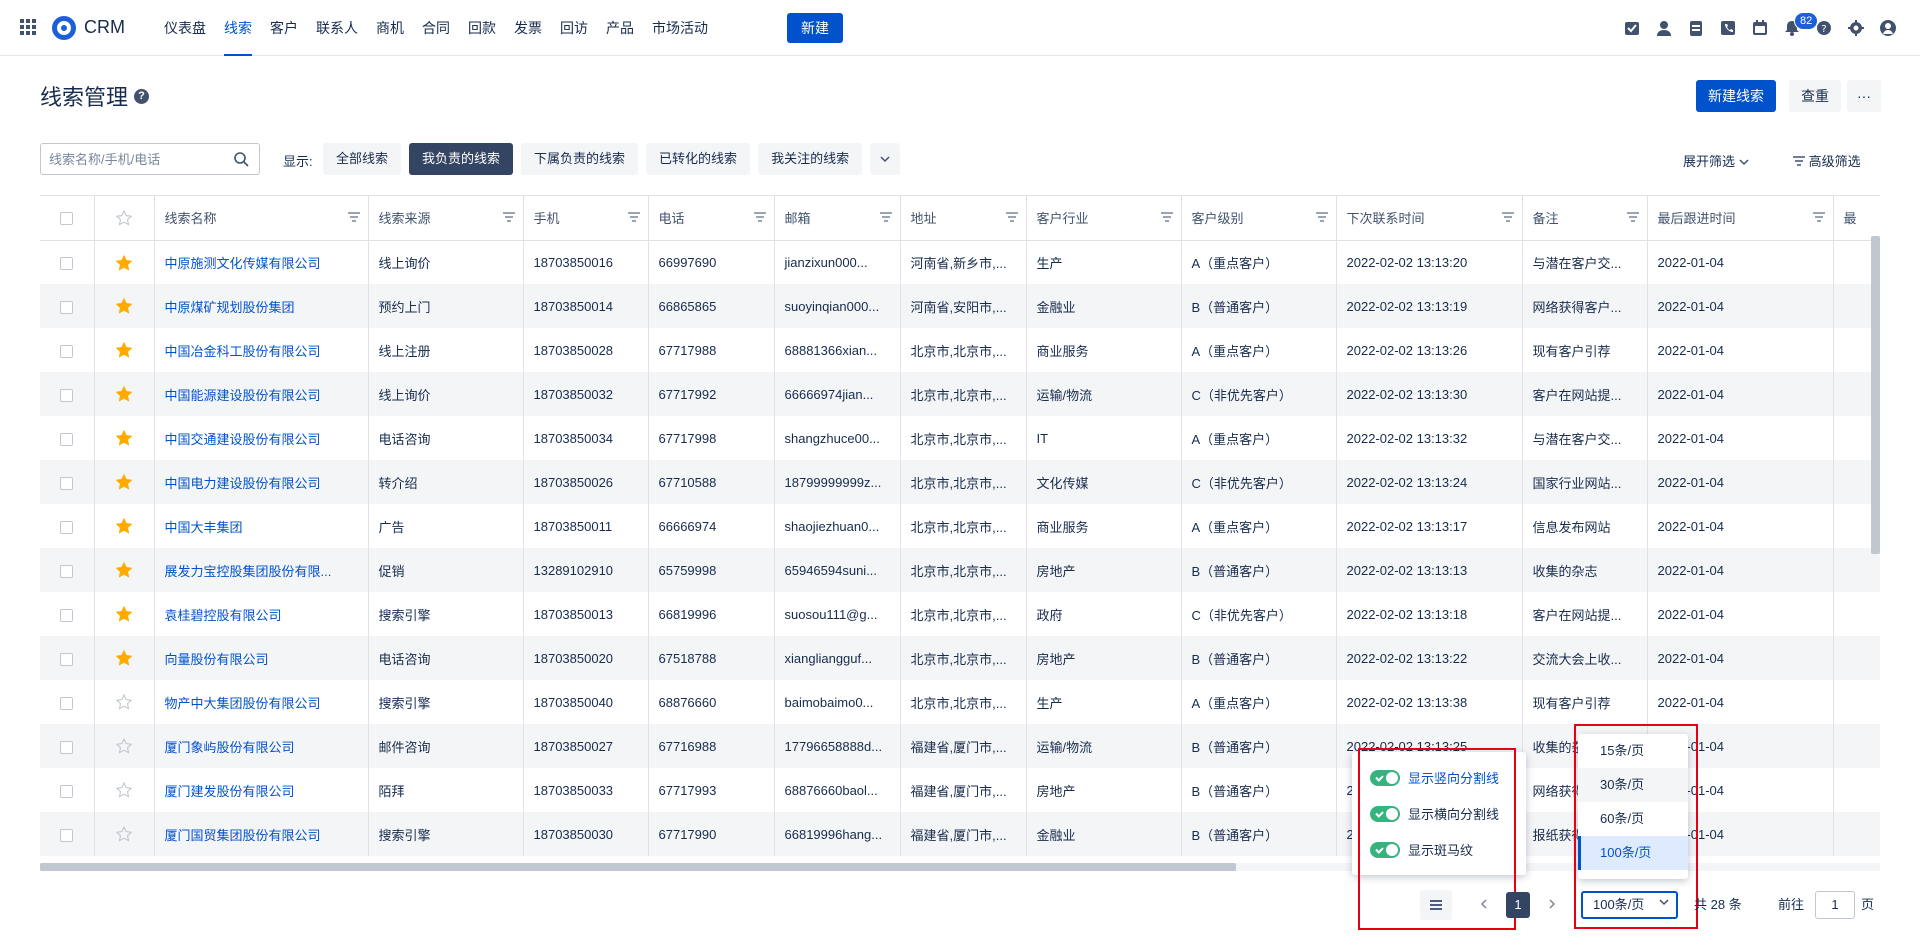 The height and width of the screenshot is (937, 1920). Describe the element at coordinates (261, 306) in the screenshot. I see `lead-name-link: 中原煤矿规划股份集团` at that location.